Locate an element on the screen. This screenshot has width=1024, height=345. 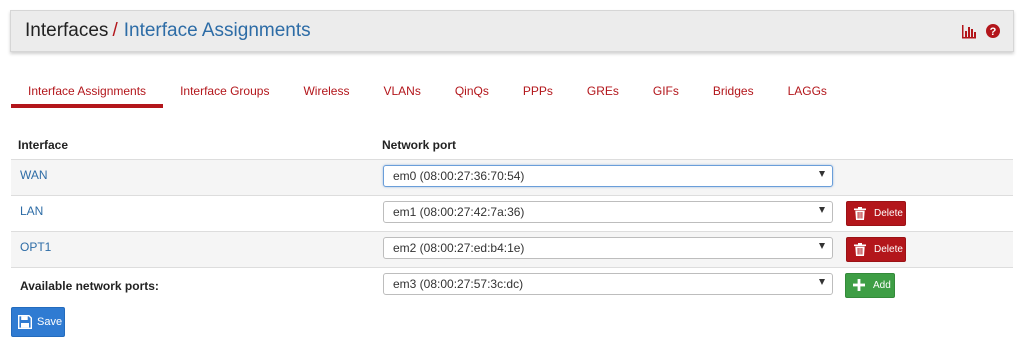
page-header: Interfaces / Interface Assignments ? is located at coordinates (512, 31).